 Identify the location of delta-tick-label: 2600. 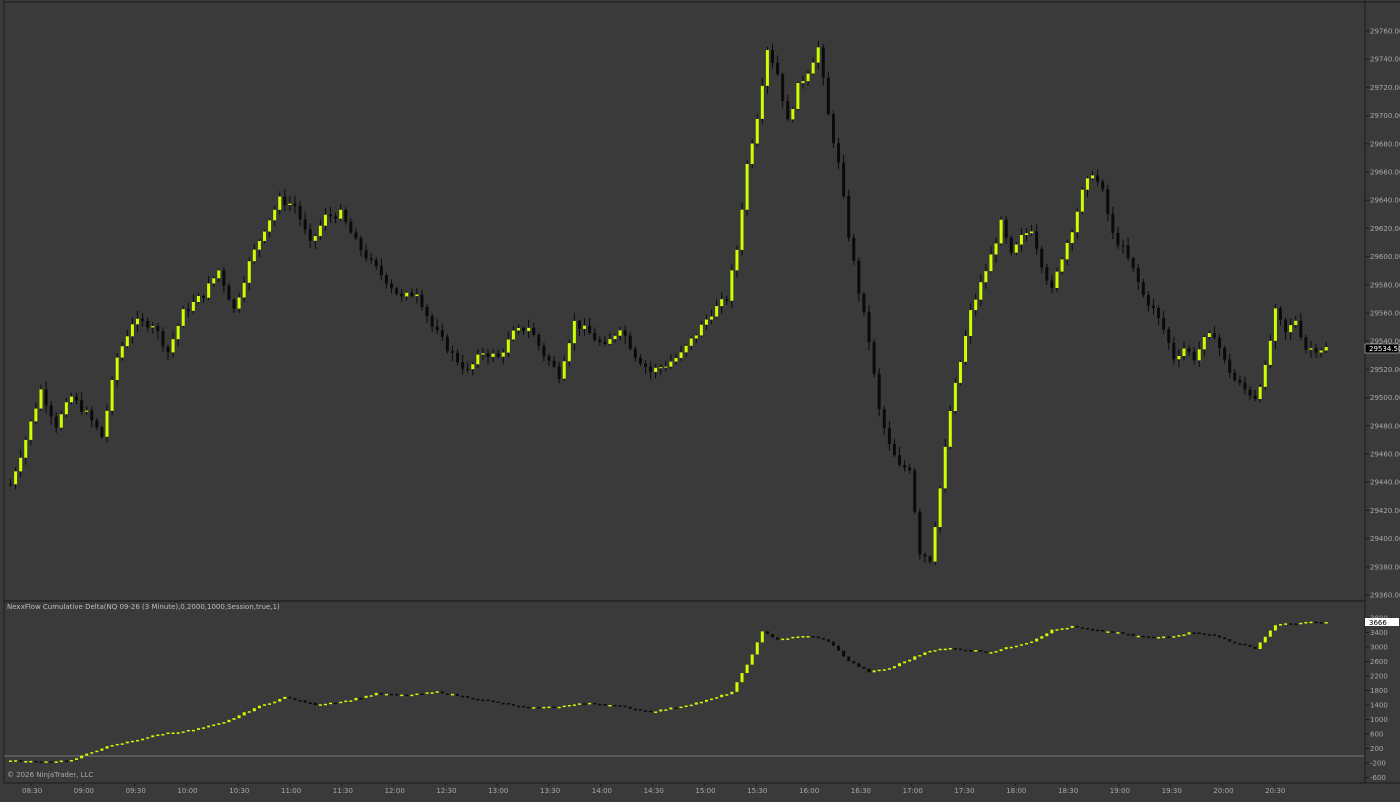
(1379, 662).